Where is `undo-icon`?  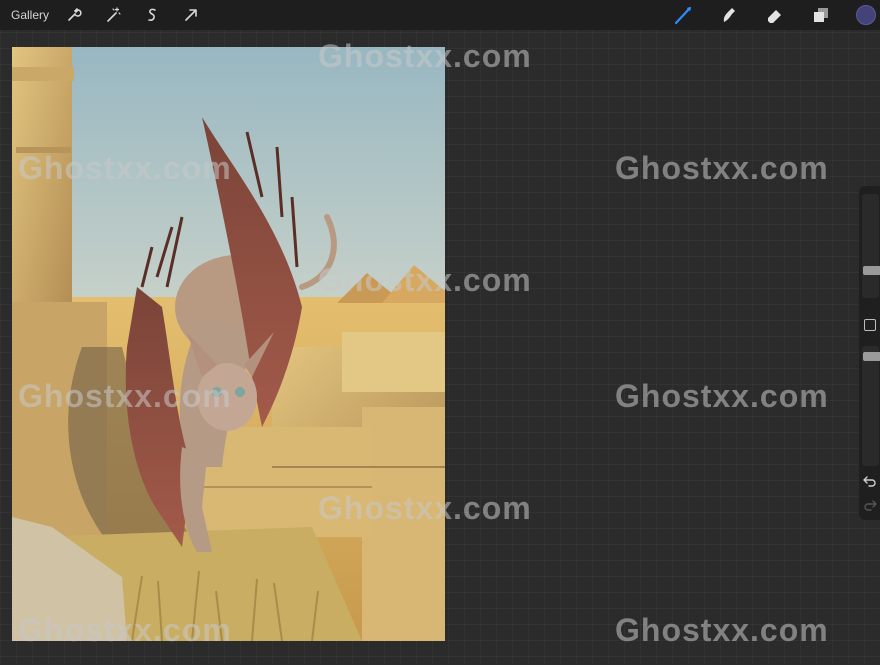 undo-icon is located at coordinates (870, 481).